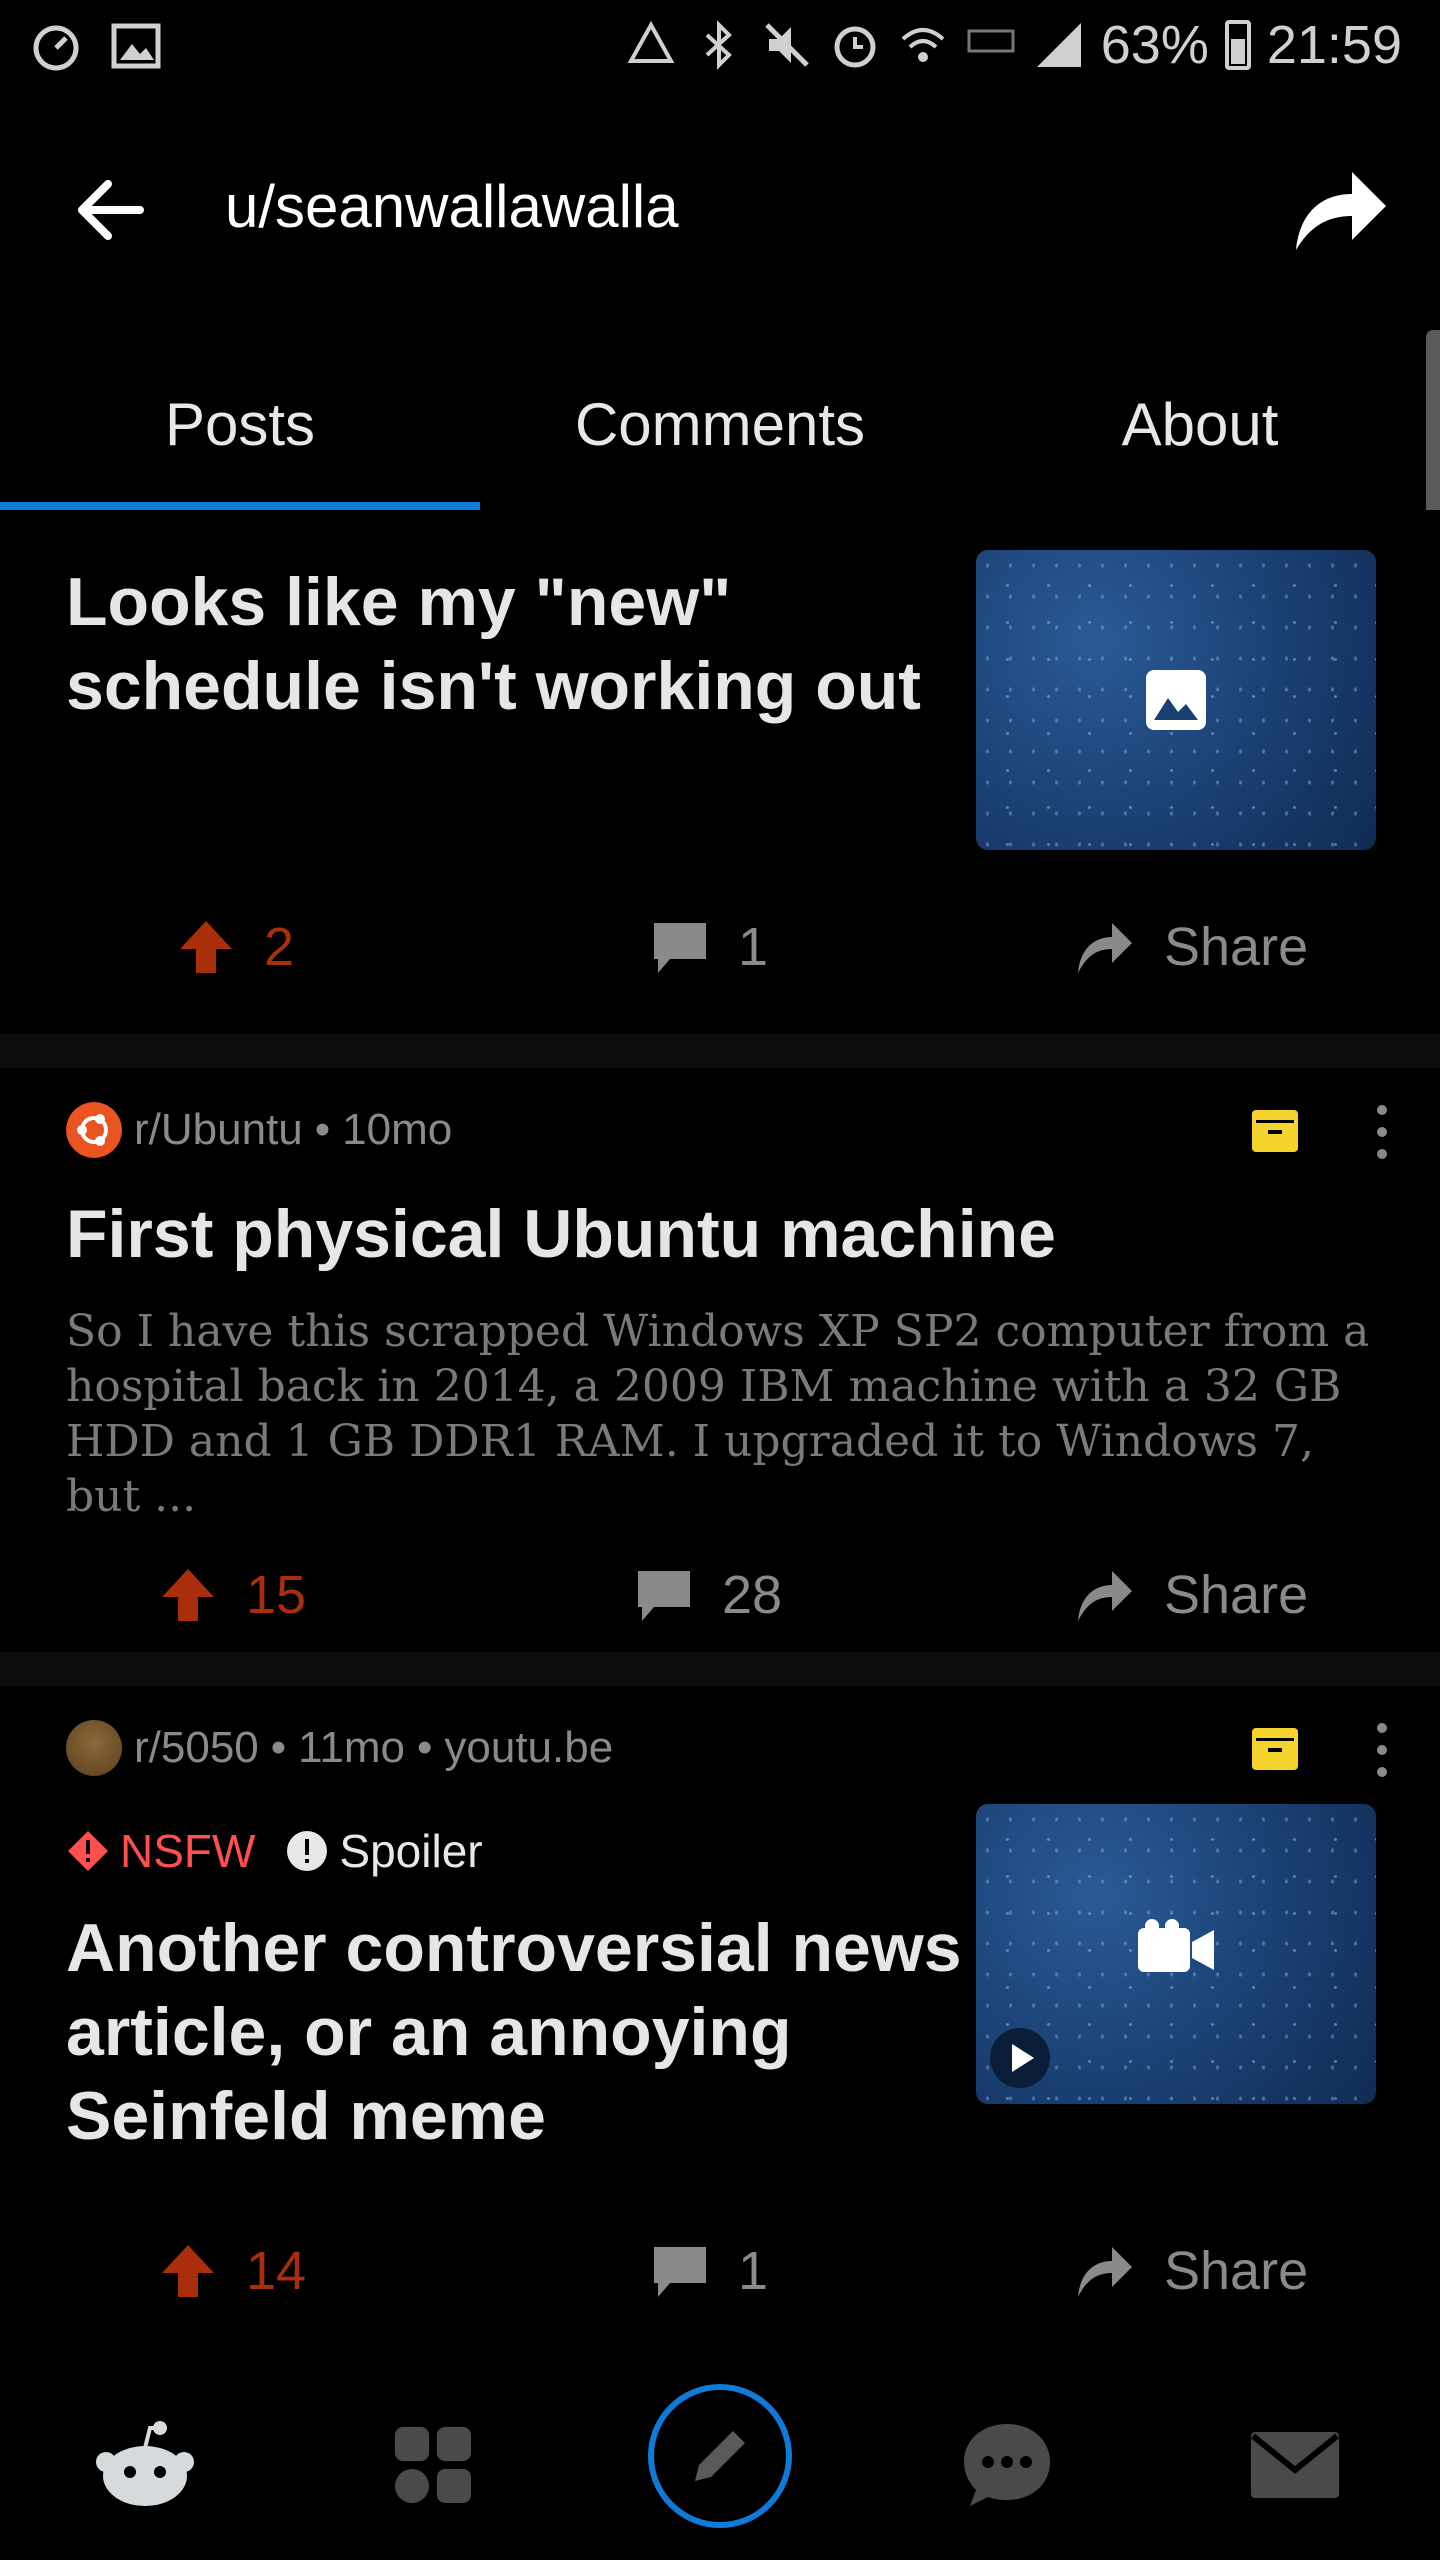 The height and width of the screenshot is (2560, 1440). What do you see at coordinates (452, 206) in the screenshot?
I see `page-title: u/seanwallawalla` at bounding box center [452, 206].